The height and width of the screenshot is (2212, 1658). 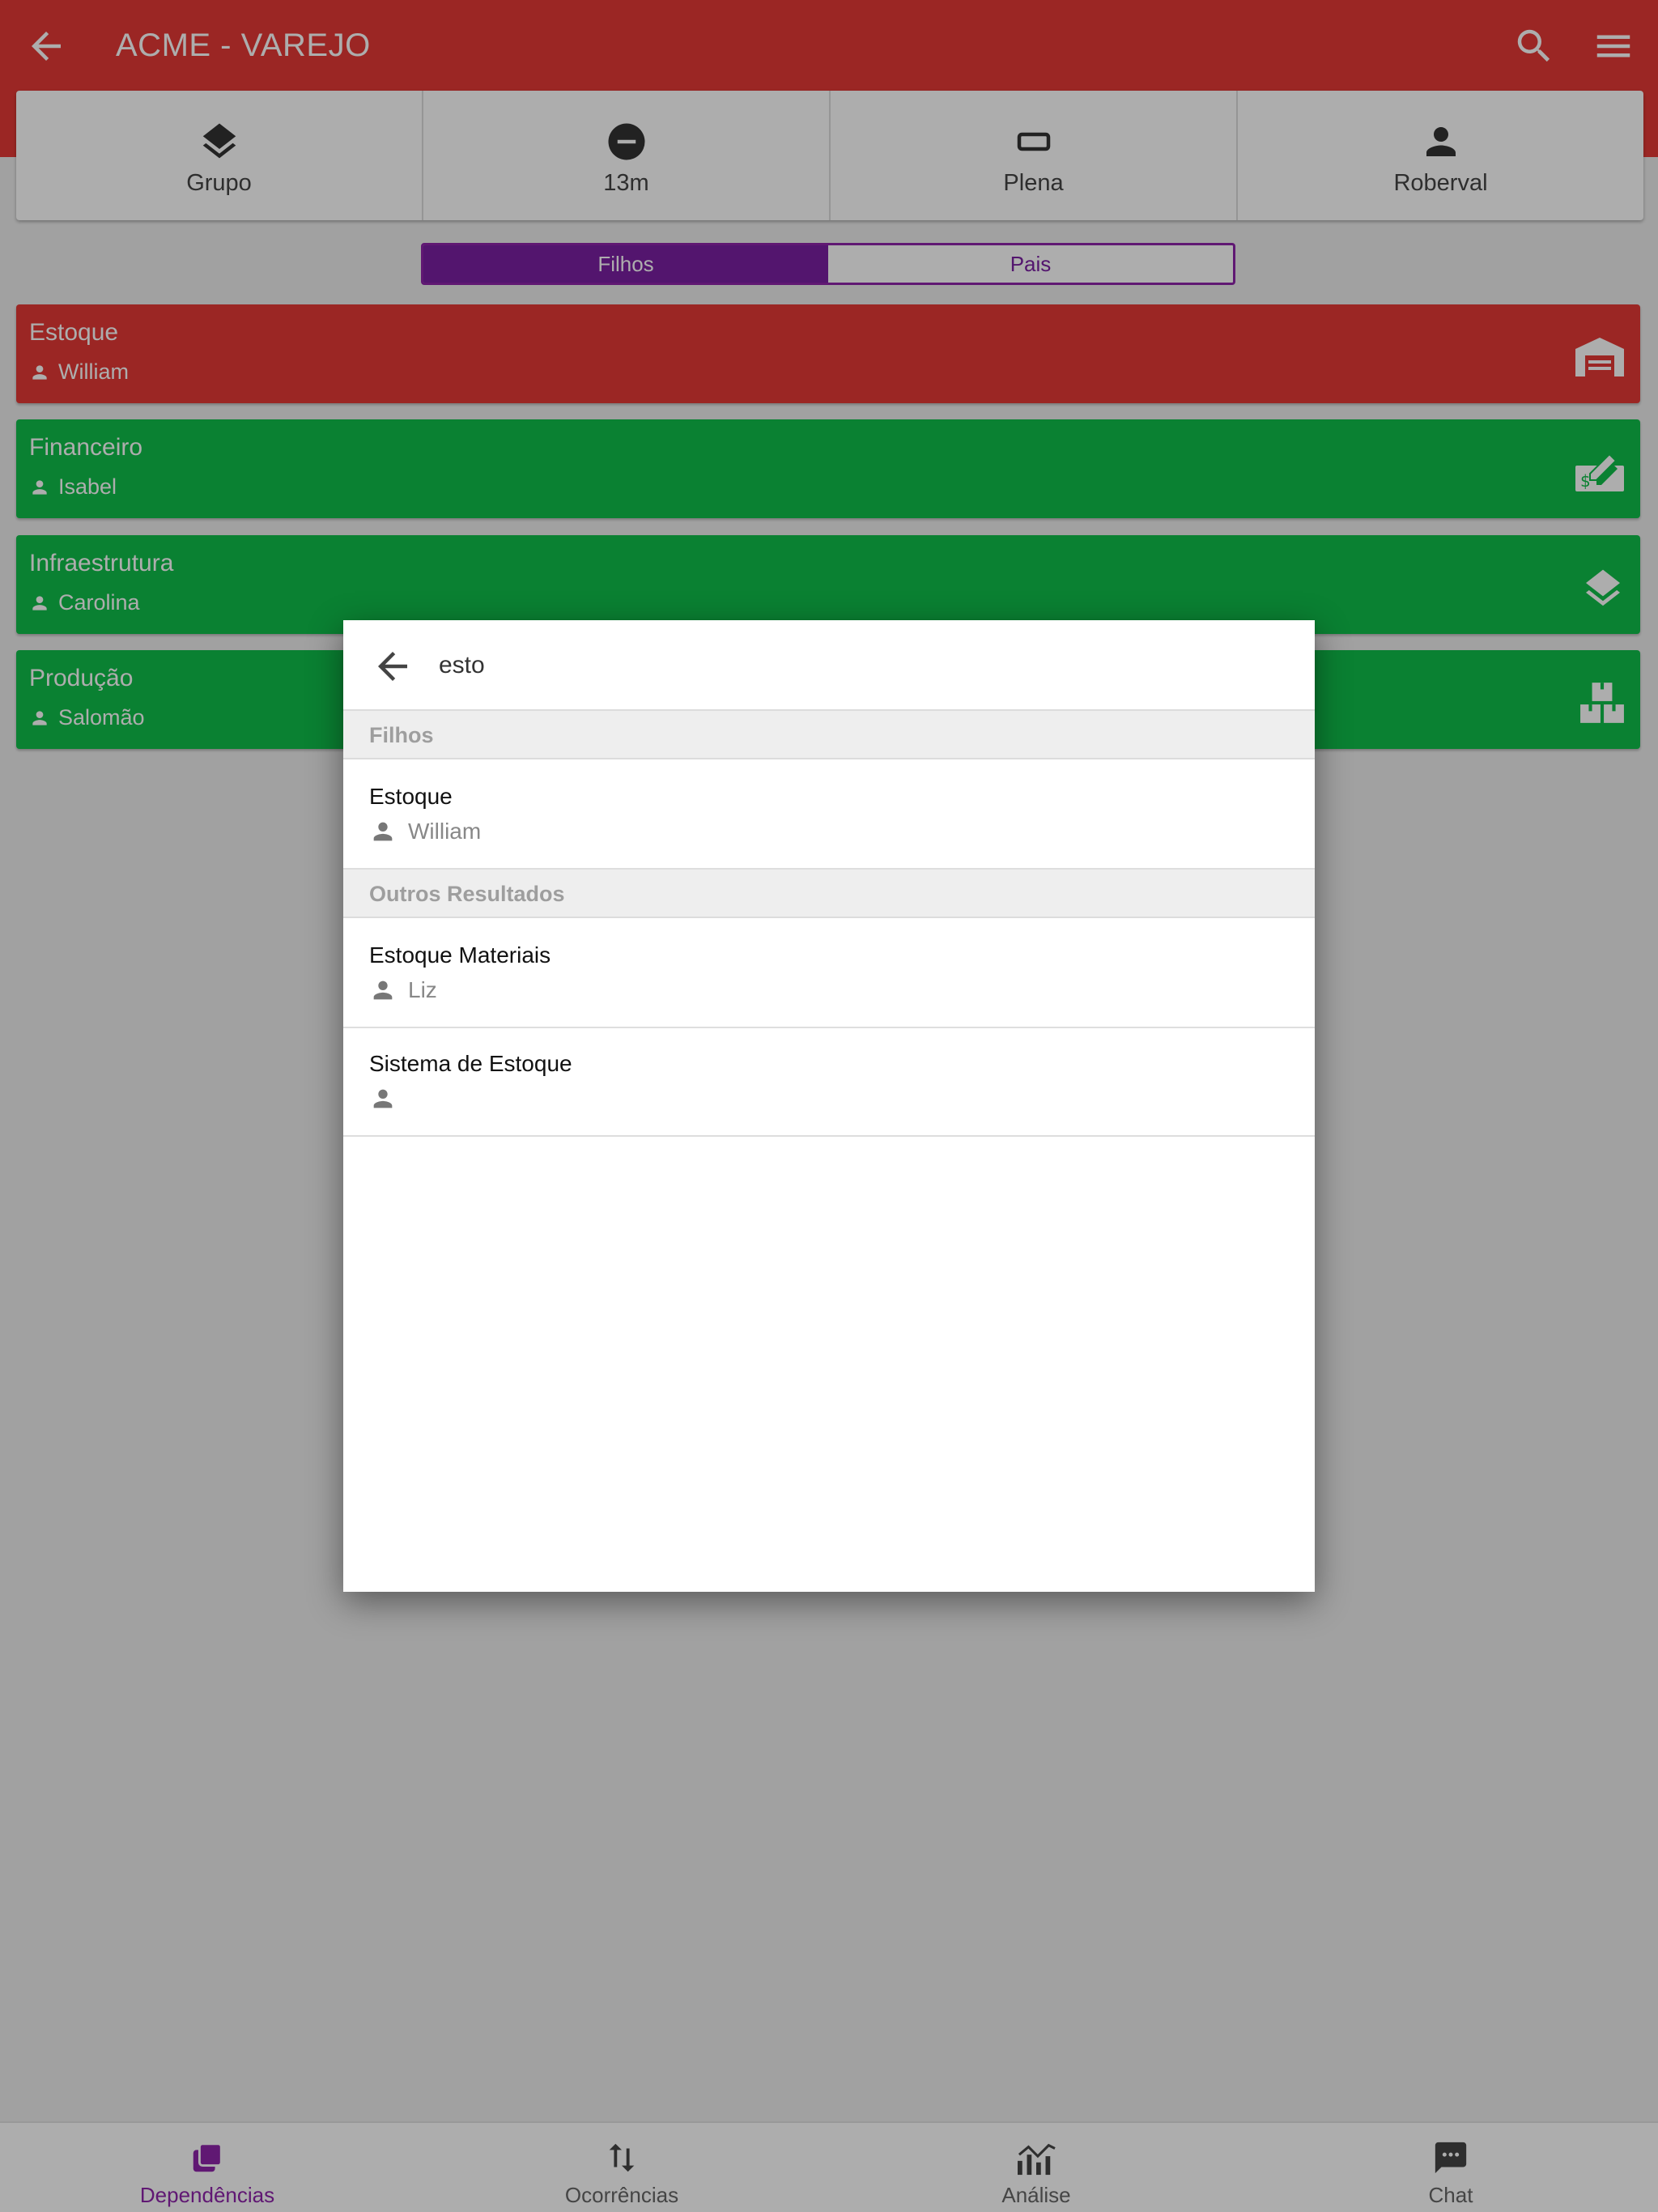 What do you see at coordinates (392, 666) in the screenshot?
I see `arrow-back-icon` at bounding box center [392, 666].